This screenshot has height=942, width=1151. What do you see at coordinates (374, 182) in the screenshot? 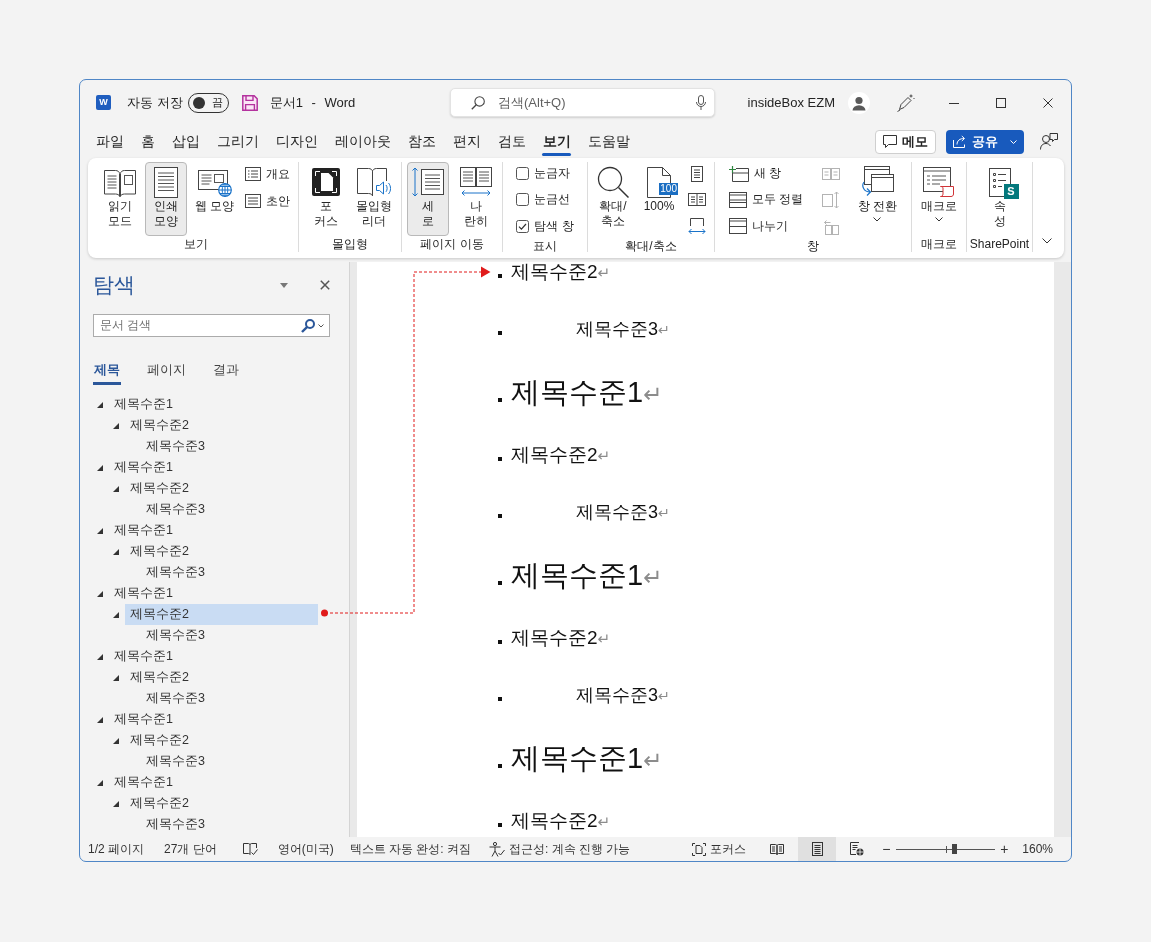
I see `book-speaker-icon` at bounding box center [374, 182].